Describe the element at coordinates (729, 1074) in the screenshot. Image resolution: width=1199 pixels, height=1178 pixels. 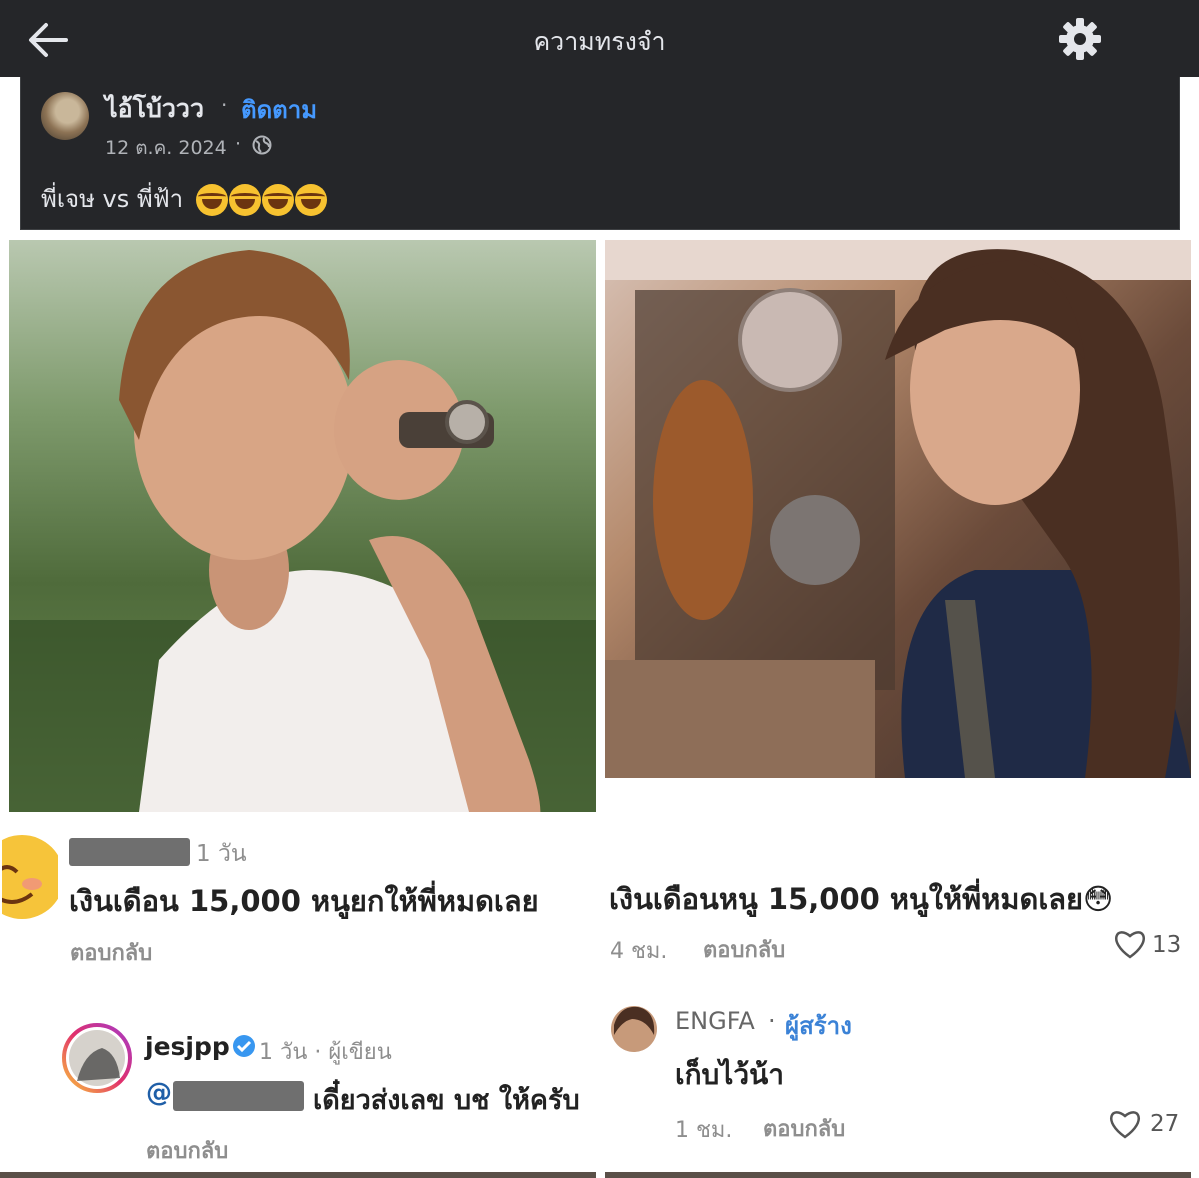
I see `reply-text: เก็บไว้น้า` at that location.